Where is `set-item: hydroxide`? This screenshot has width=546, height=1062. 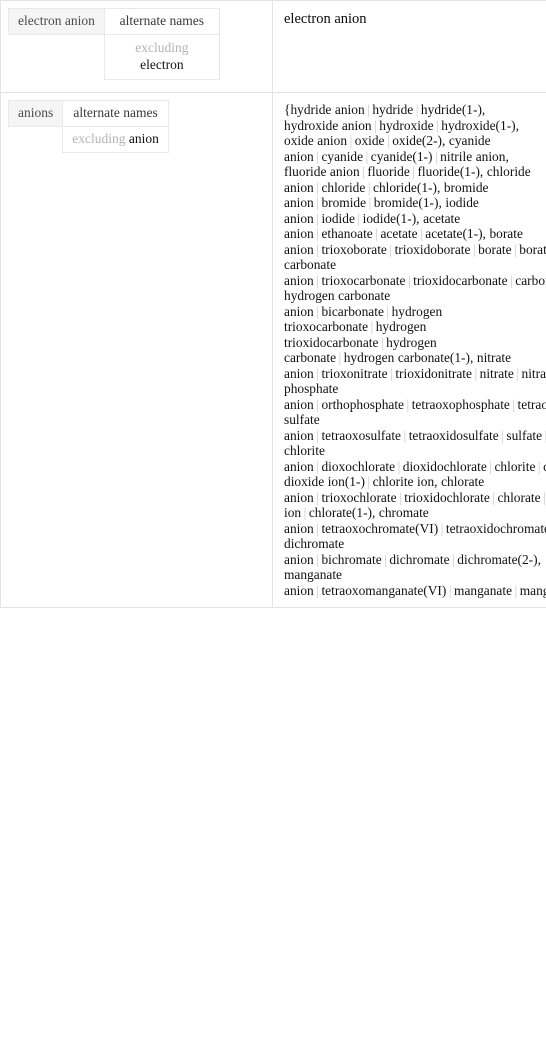
set-item: hydroxide is located at coordinates (406, 125).